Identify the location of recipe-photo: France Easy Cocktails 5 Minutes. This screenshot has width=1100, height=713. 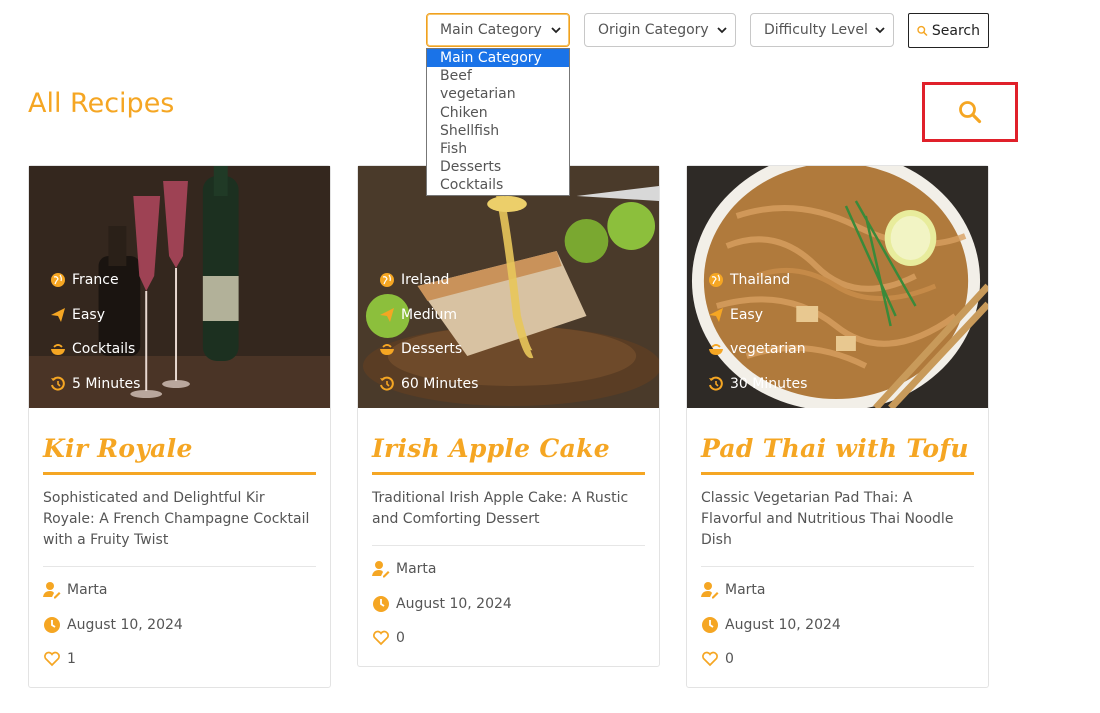
(179, 287).